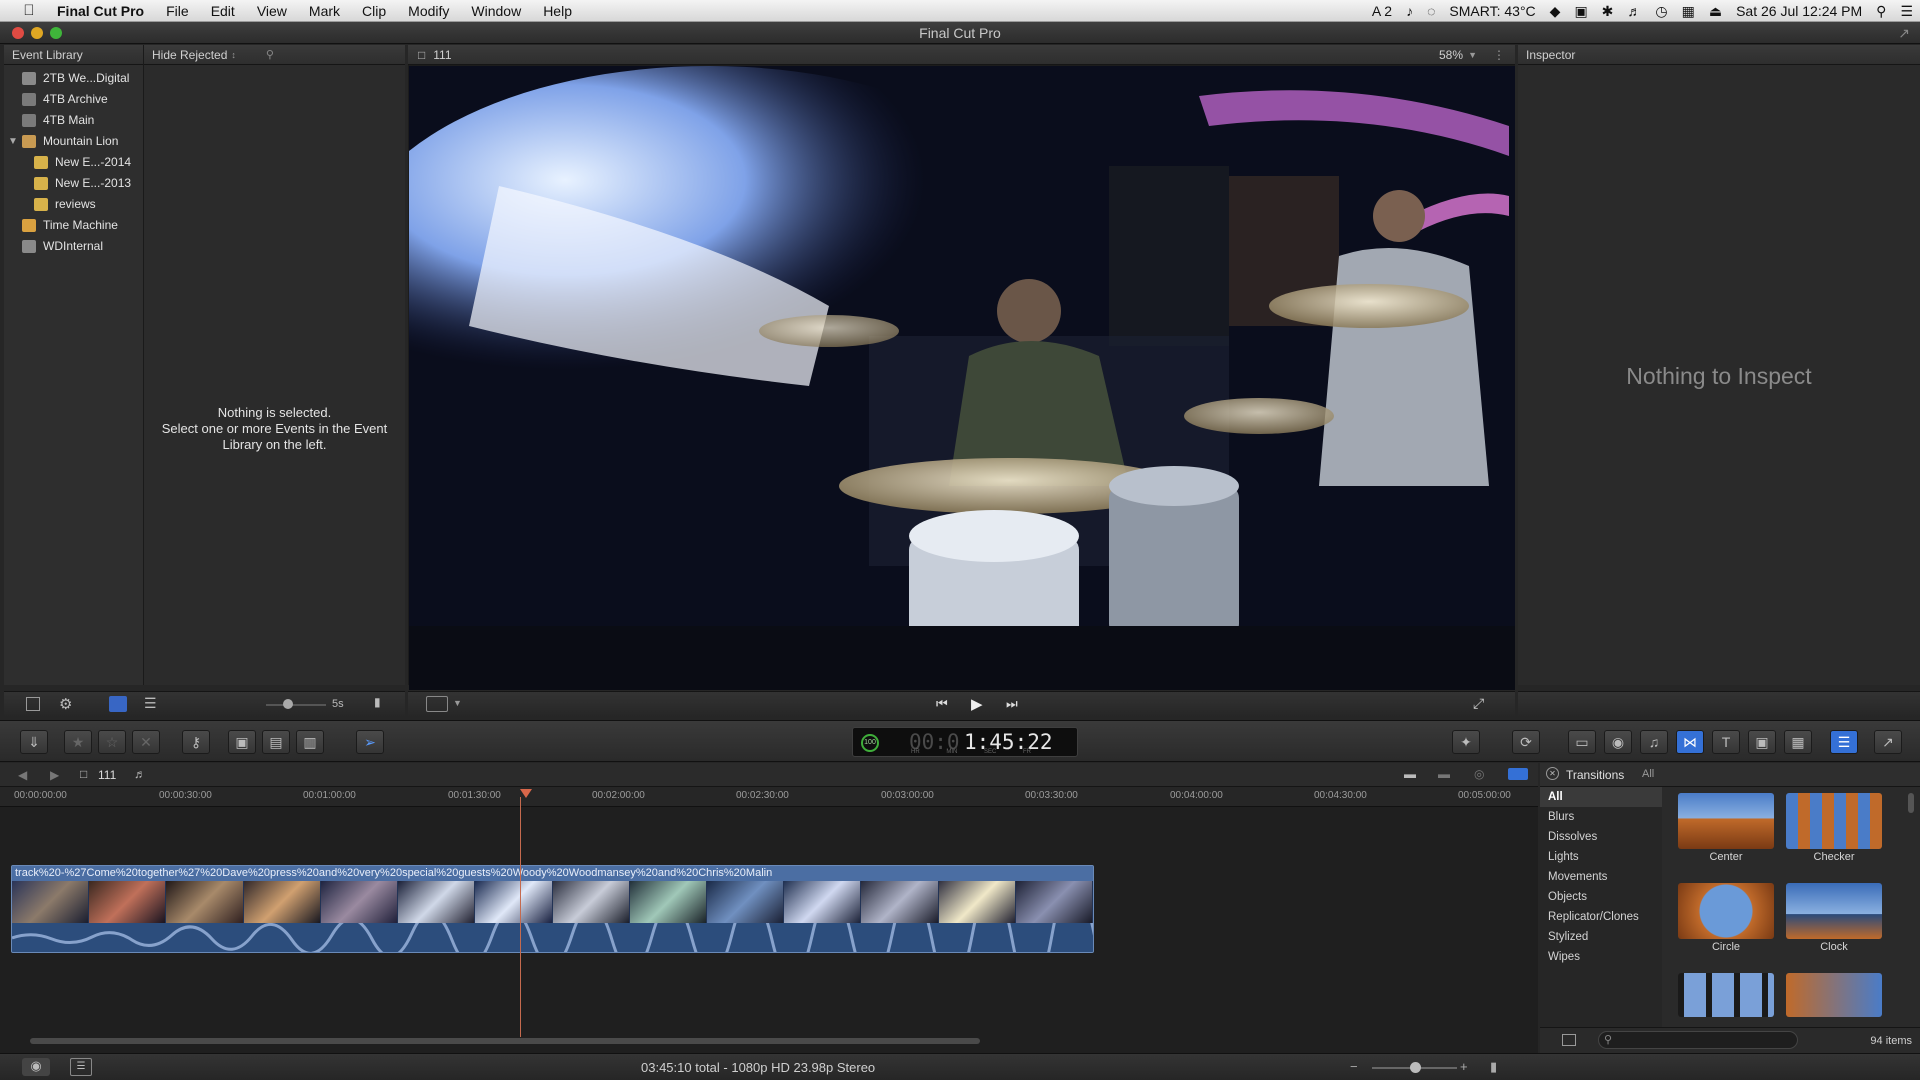  Describe the element at coordinates (1526, 742) in the screenshot. I see `retime-button: ⟳` at that location.